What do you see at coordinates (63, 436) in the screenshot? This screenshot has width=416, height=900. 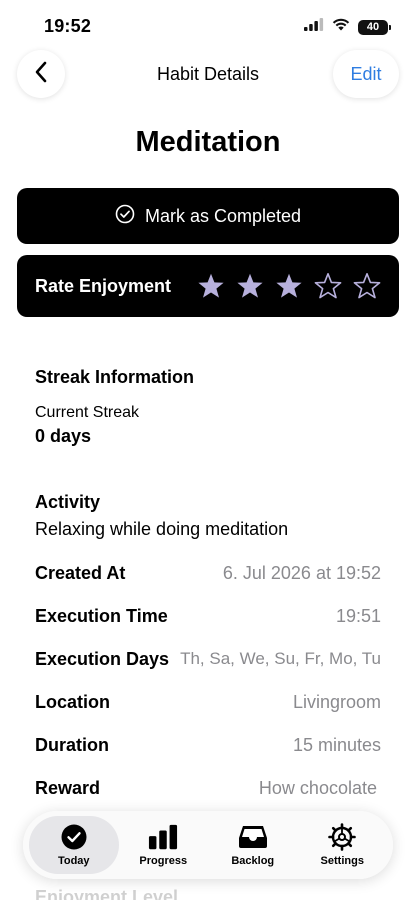 I see `current-streak-value: 0 days` at bounding box center [63, 436].